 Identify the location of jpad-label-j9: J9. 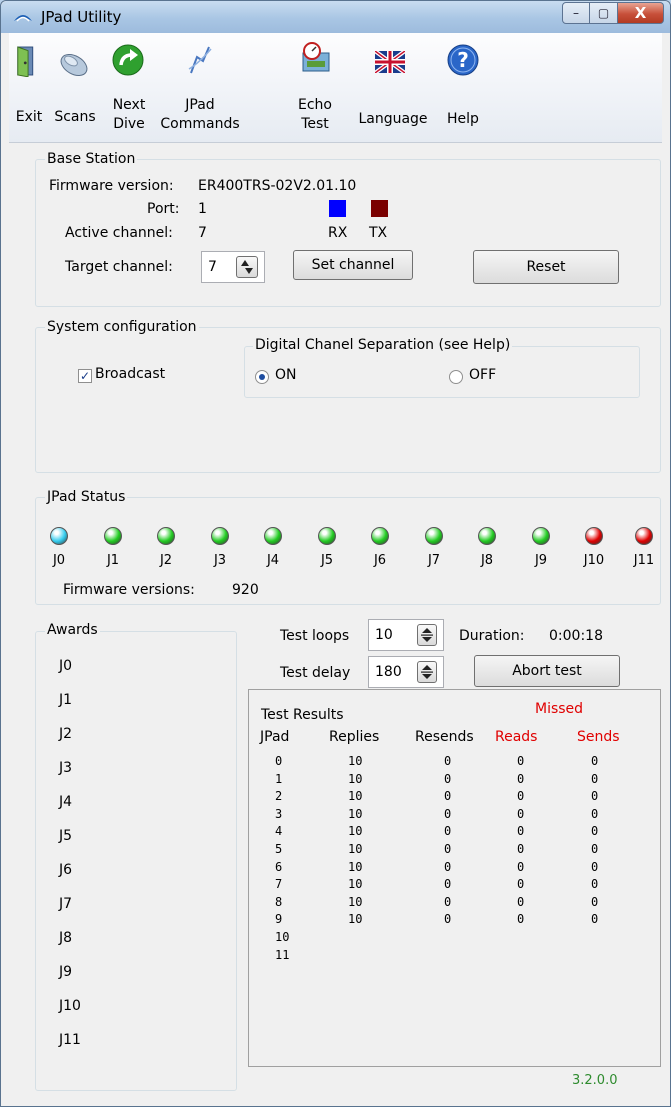
(541, 560).